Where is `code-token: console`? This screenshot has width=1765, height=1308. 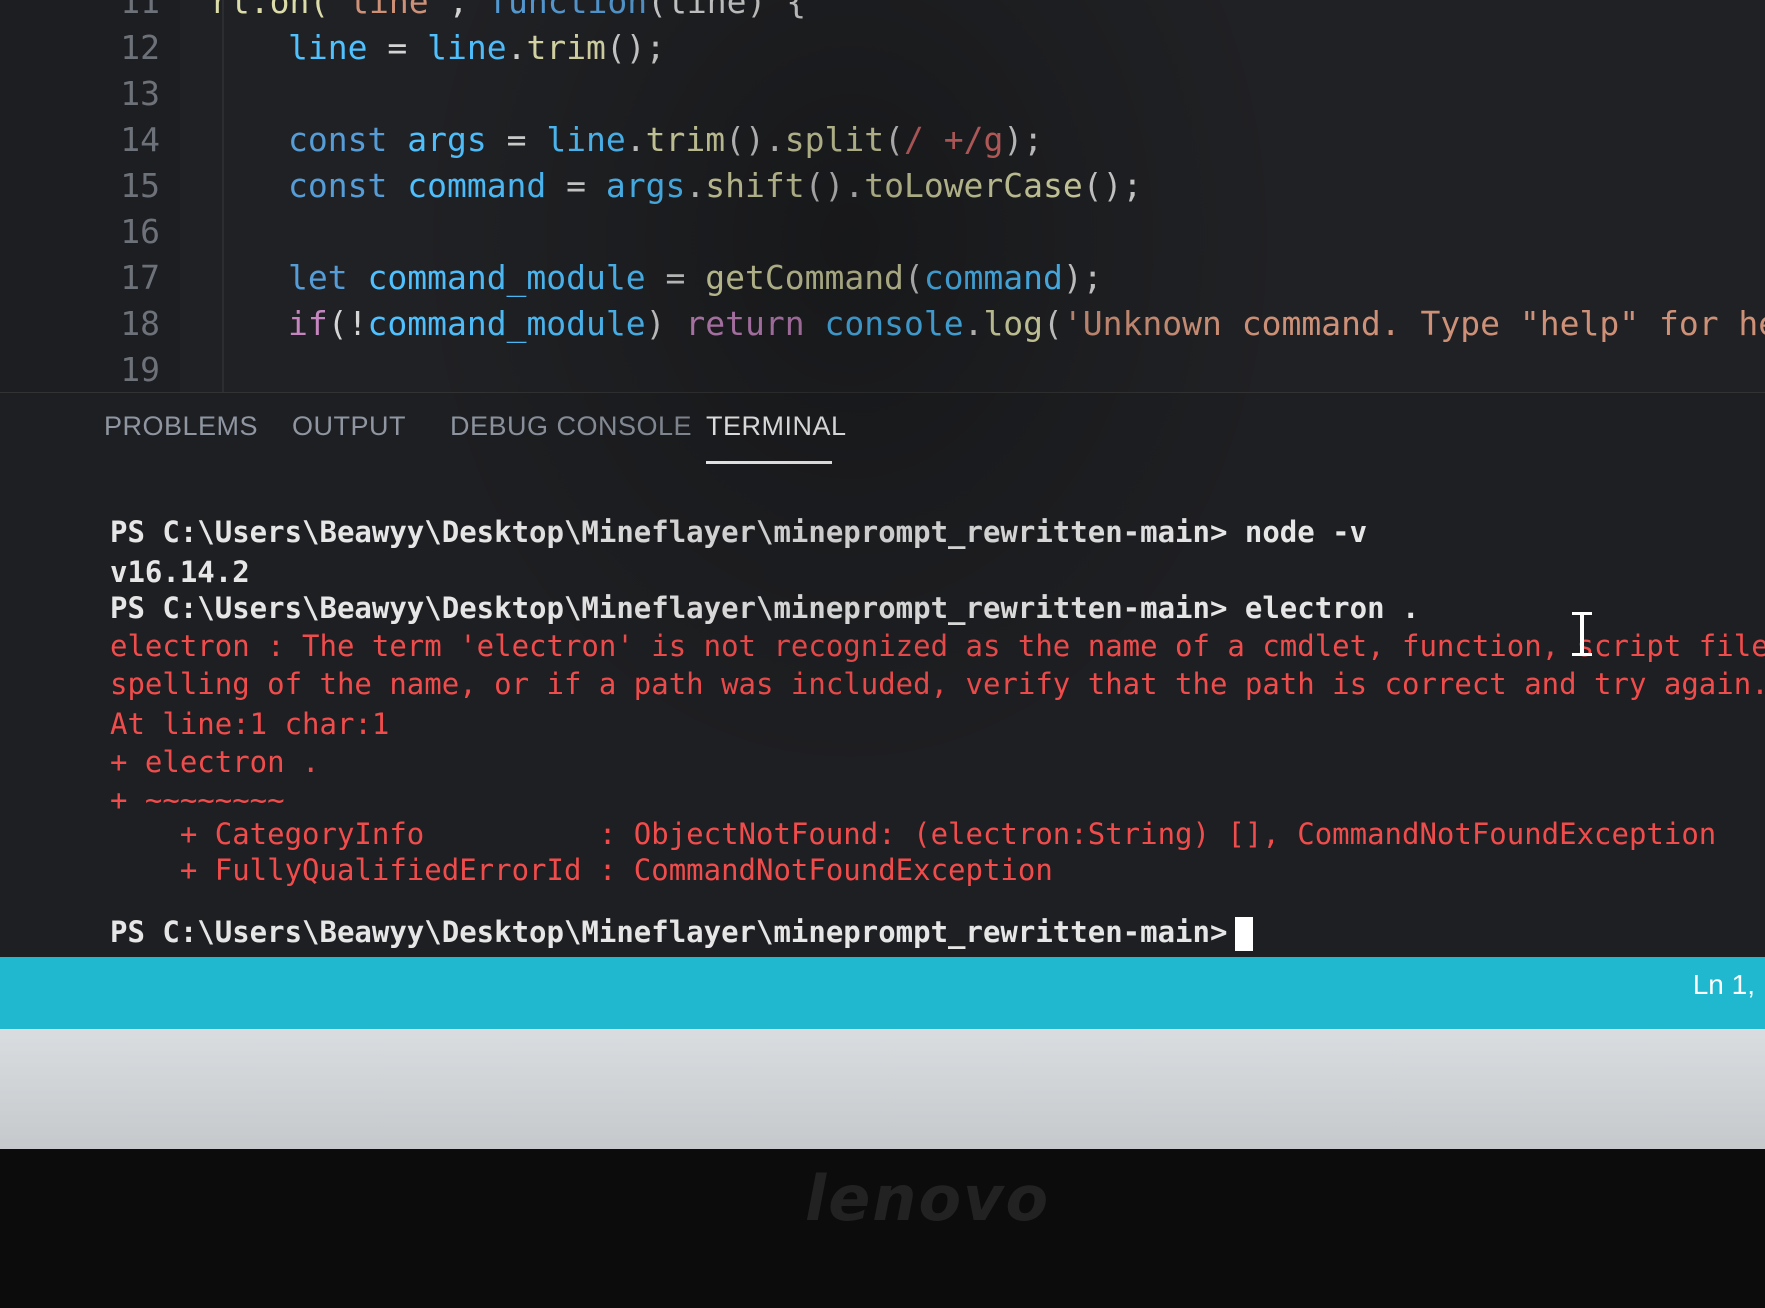 code-token: console is located at coordinates (894, 323).